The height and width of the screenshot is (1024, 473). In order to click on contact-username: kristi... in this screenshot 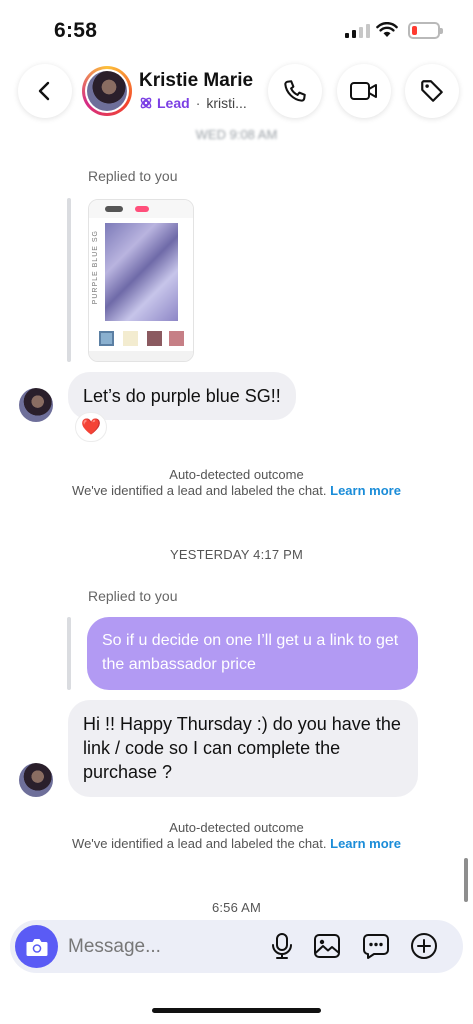, I will do `click(226, 103)`.